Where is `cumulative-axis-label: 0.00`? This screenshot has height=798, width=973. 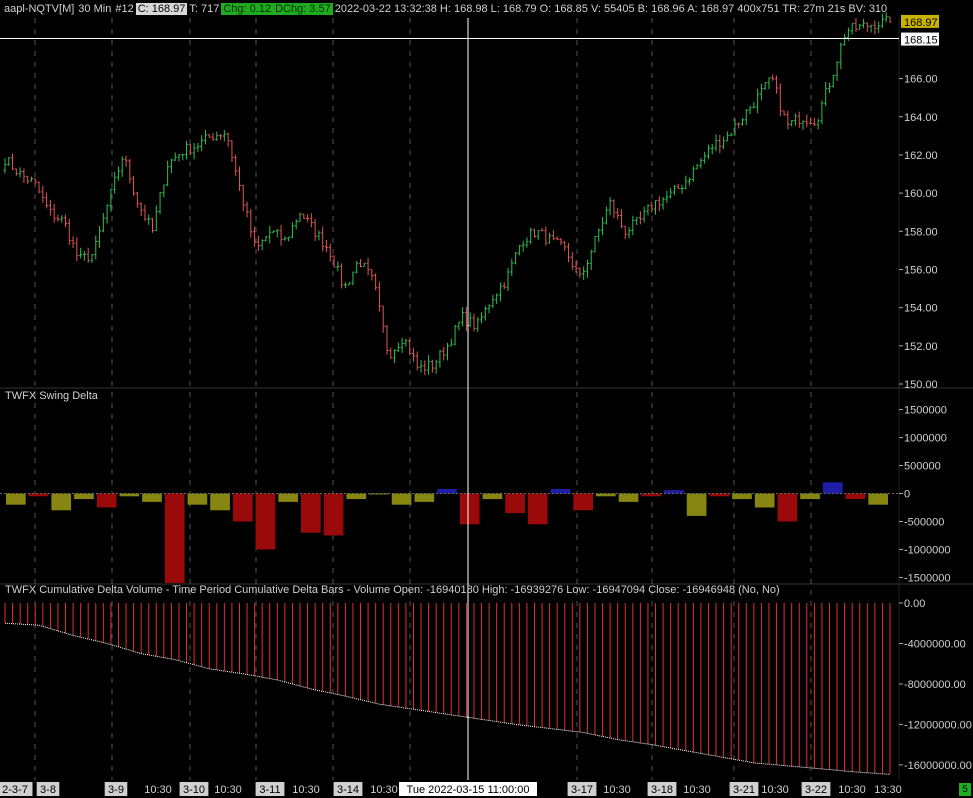 cumulative-axis-label: 0.00 is located at coordinates (914, 604).